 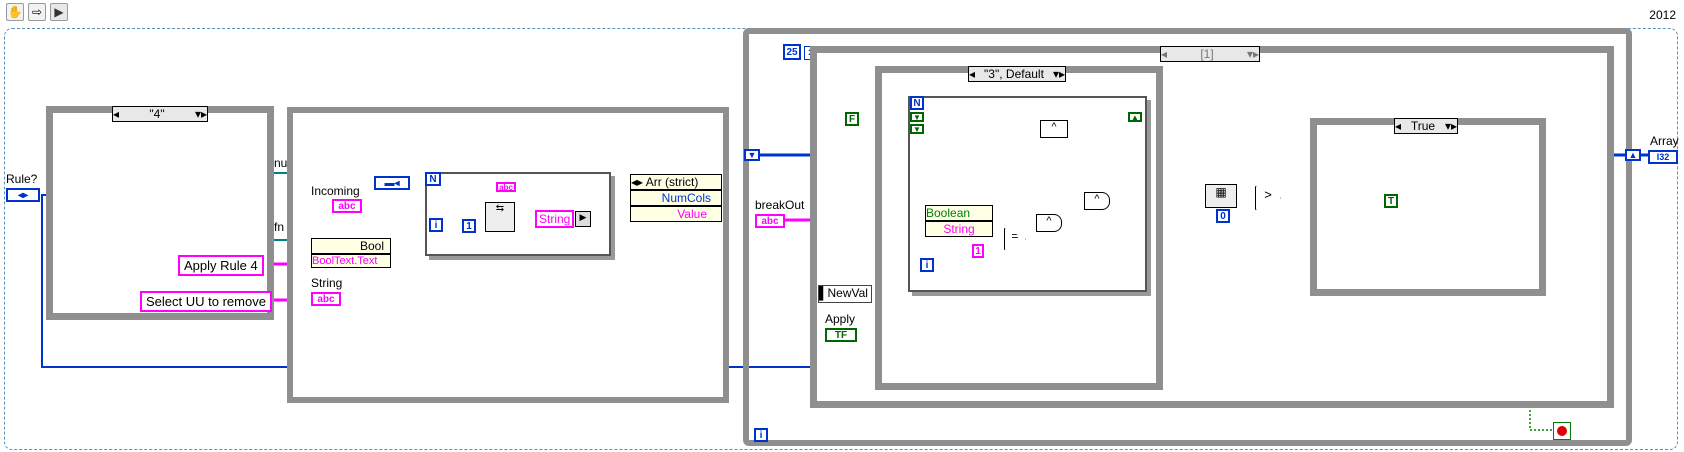 I want to click on string-const-small: 1, so click(x=978, y=251).